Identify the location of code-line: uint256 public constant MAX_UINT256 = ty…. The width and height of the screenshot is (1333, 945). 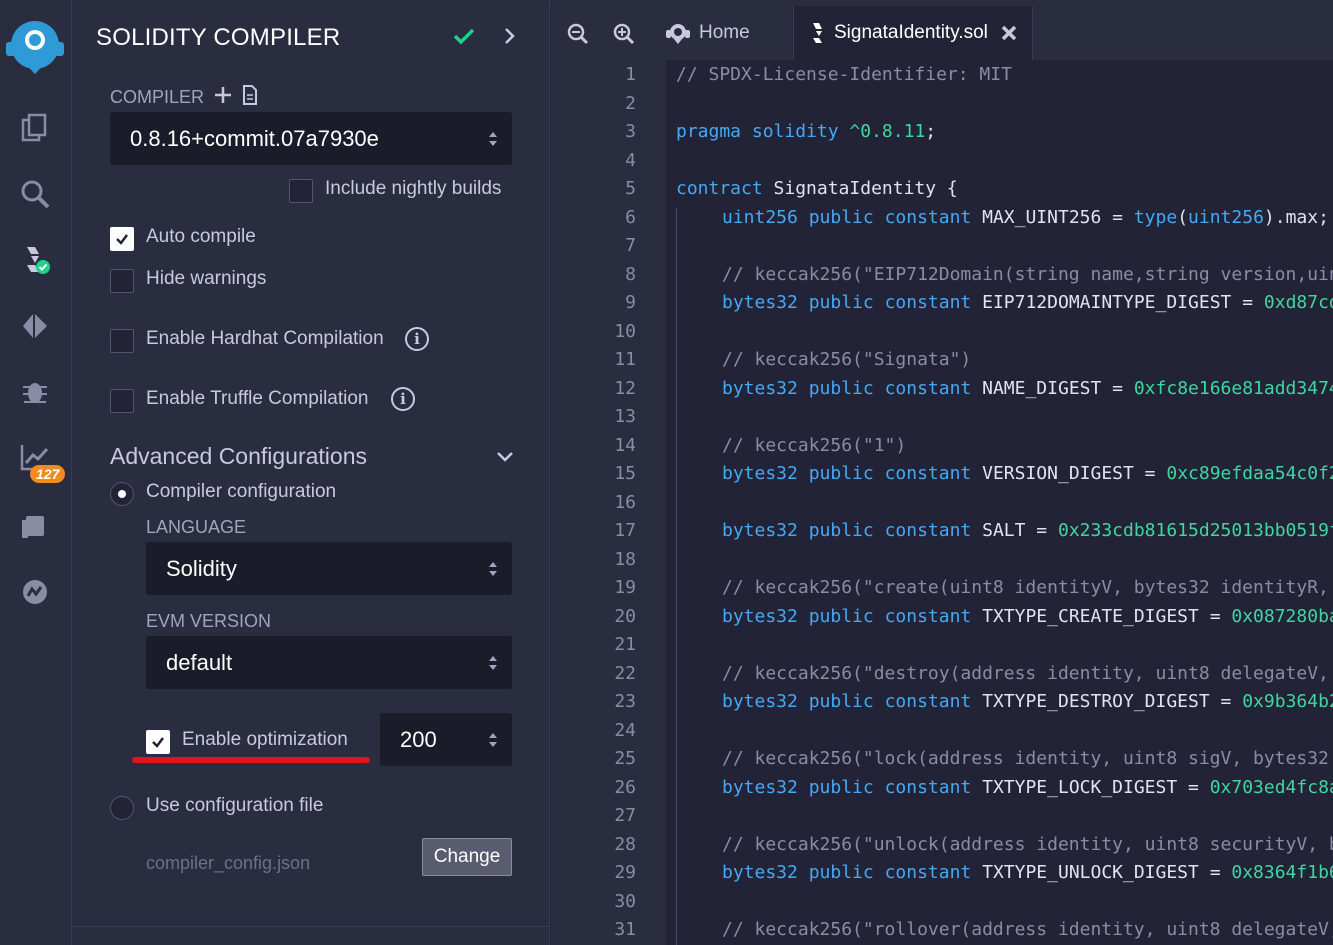
(1025, 217).